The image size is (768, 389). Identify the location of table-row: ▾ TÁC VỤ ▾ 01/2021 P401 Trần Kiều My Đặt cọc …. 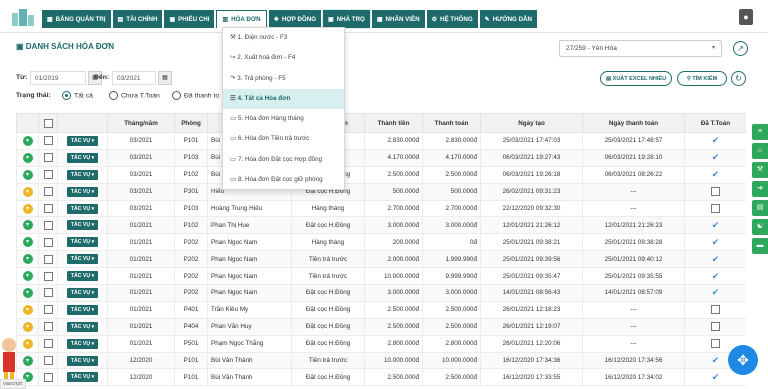
(381, 309).